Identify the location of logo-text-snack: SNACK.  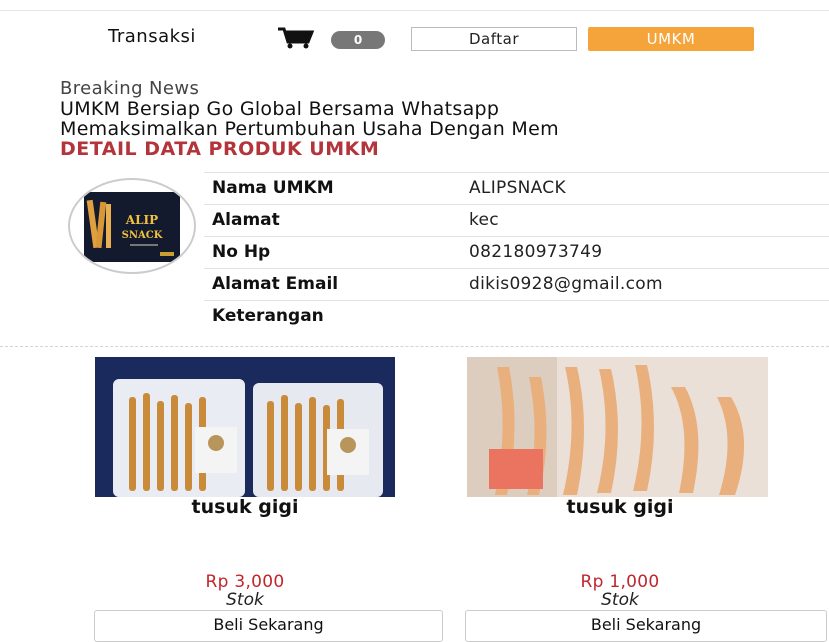
(142, 235).